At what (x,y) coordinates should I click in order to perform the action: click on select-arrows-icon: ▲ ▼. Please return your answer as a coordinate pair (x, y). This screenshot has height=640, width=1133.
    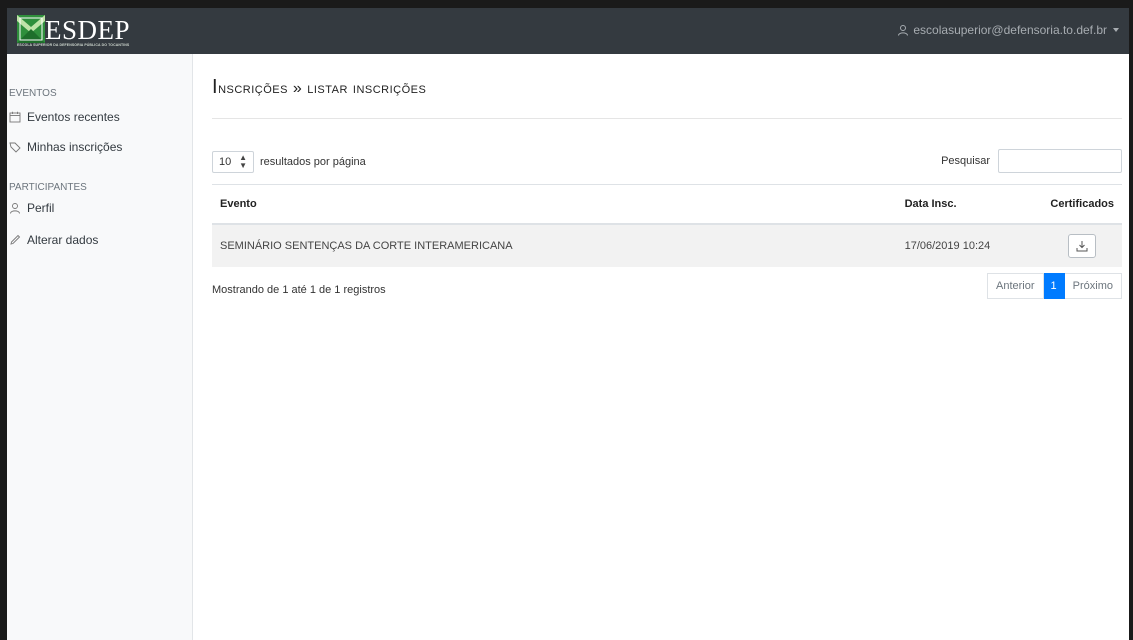
    Looking at the image, I should click on (243, 161).